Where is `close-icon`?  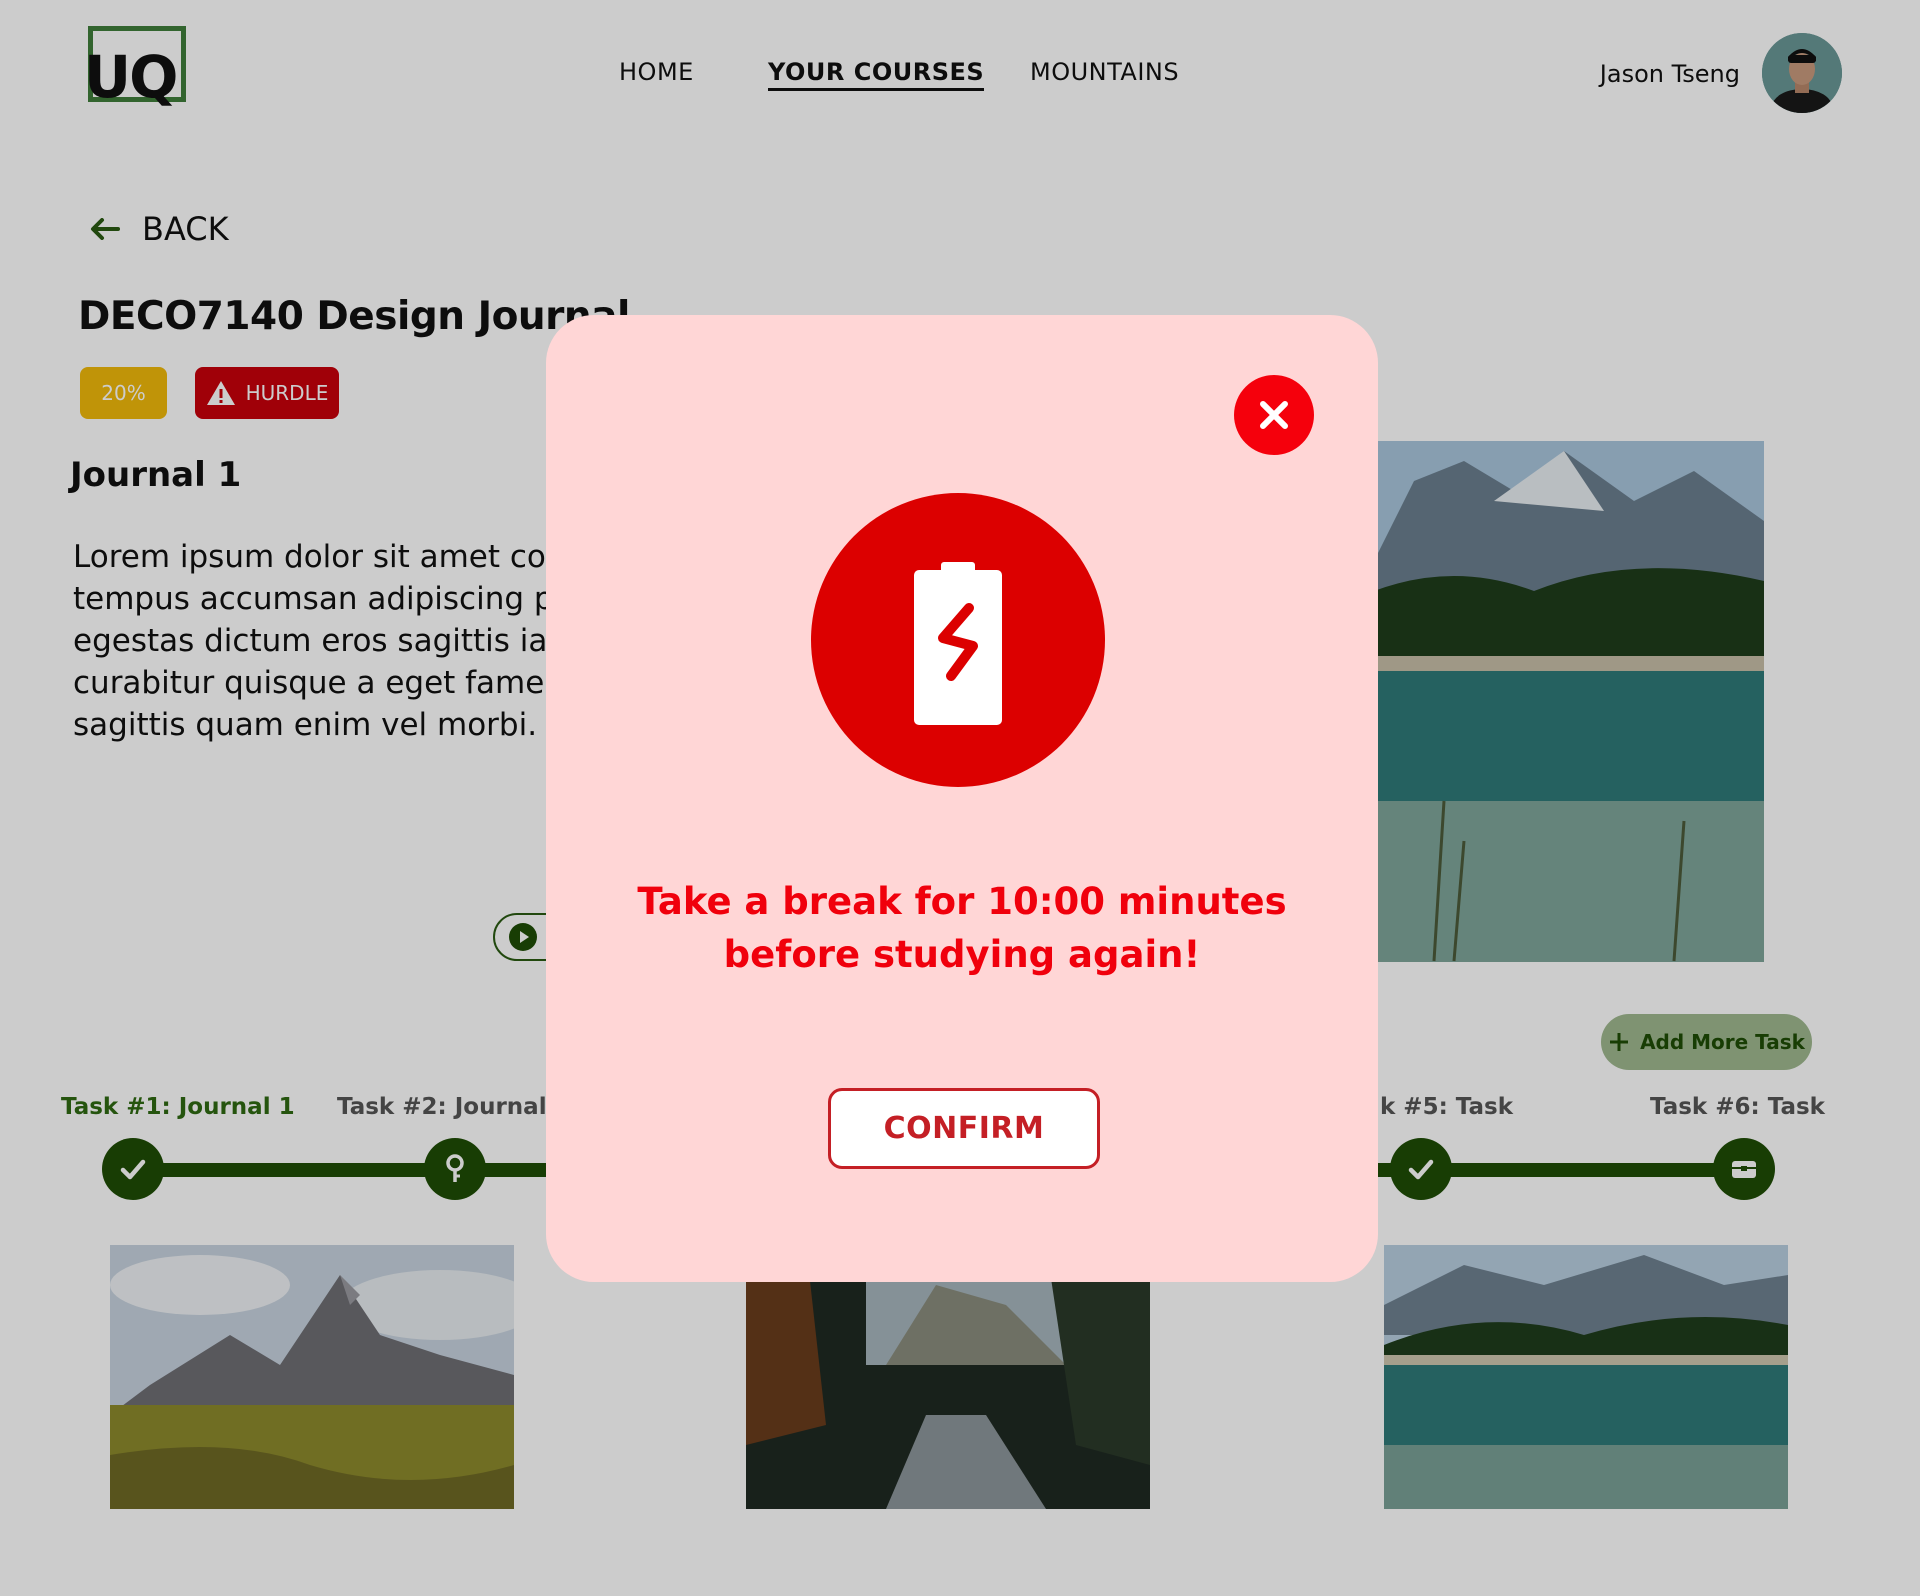 close-icon is located at coordinates (1274, 415).